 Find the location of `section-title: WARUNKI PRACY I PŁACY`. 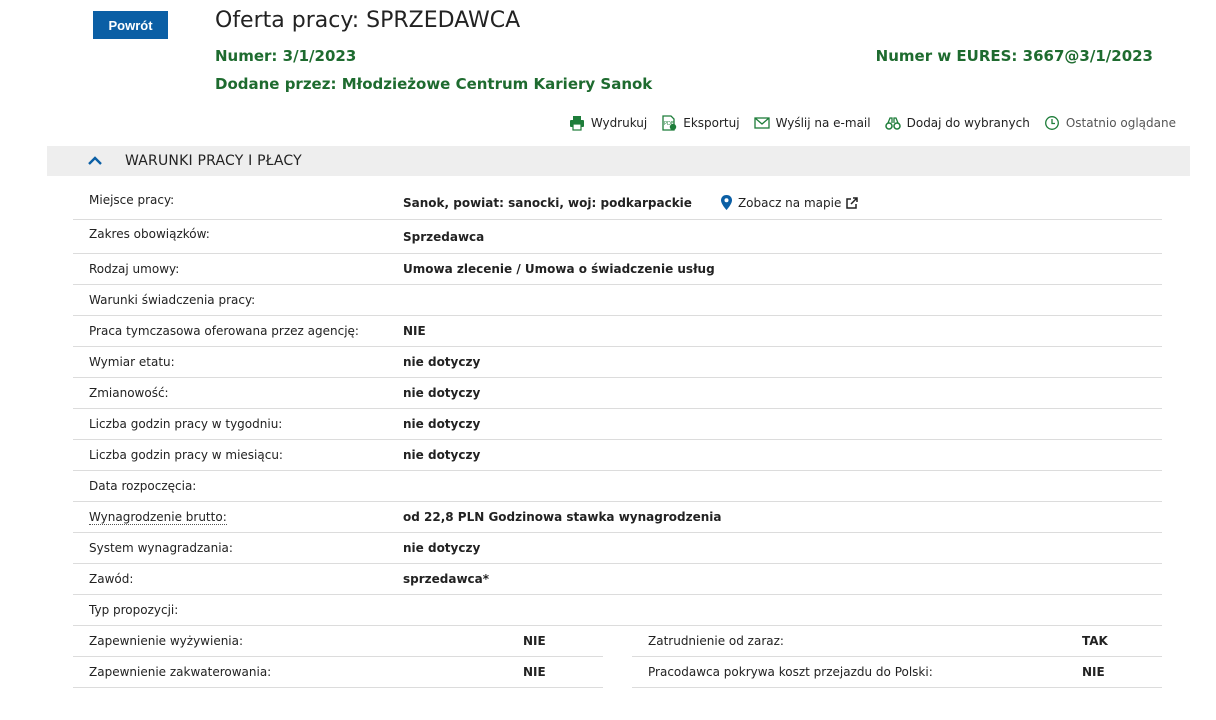

section-title: WARUNKI PRACY I PŁACY is located at coordinates (213, 161).